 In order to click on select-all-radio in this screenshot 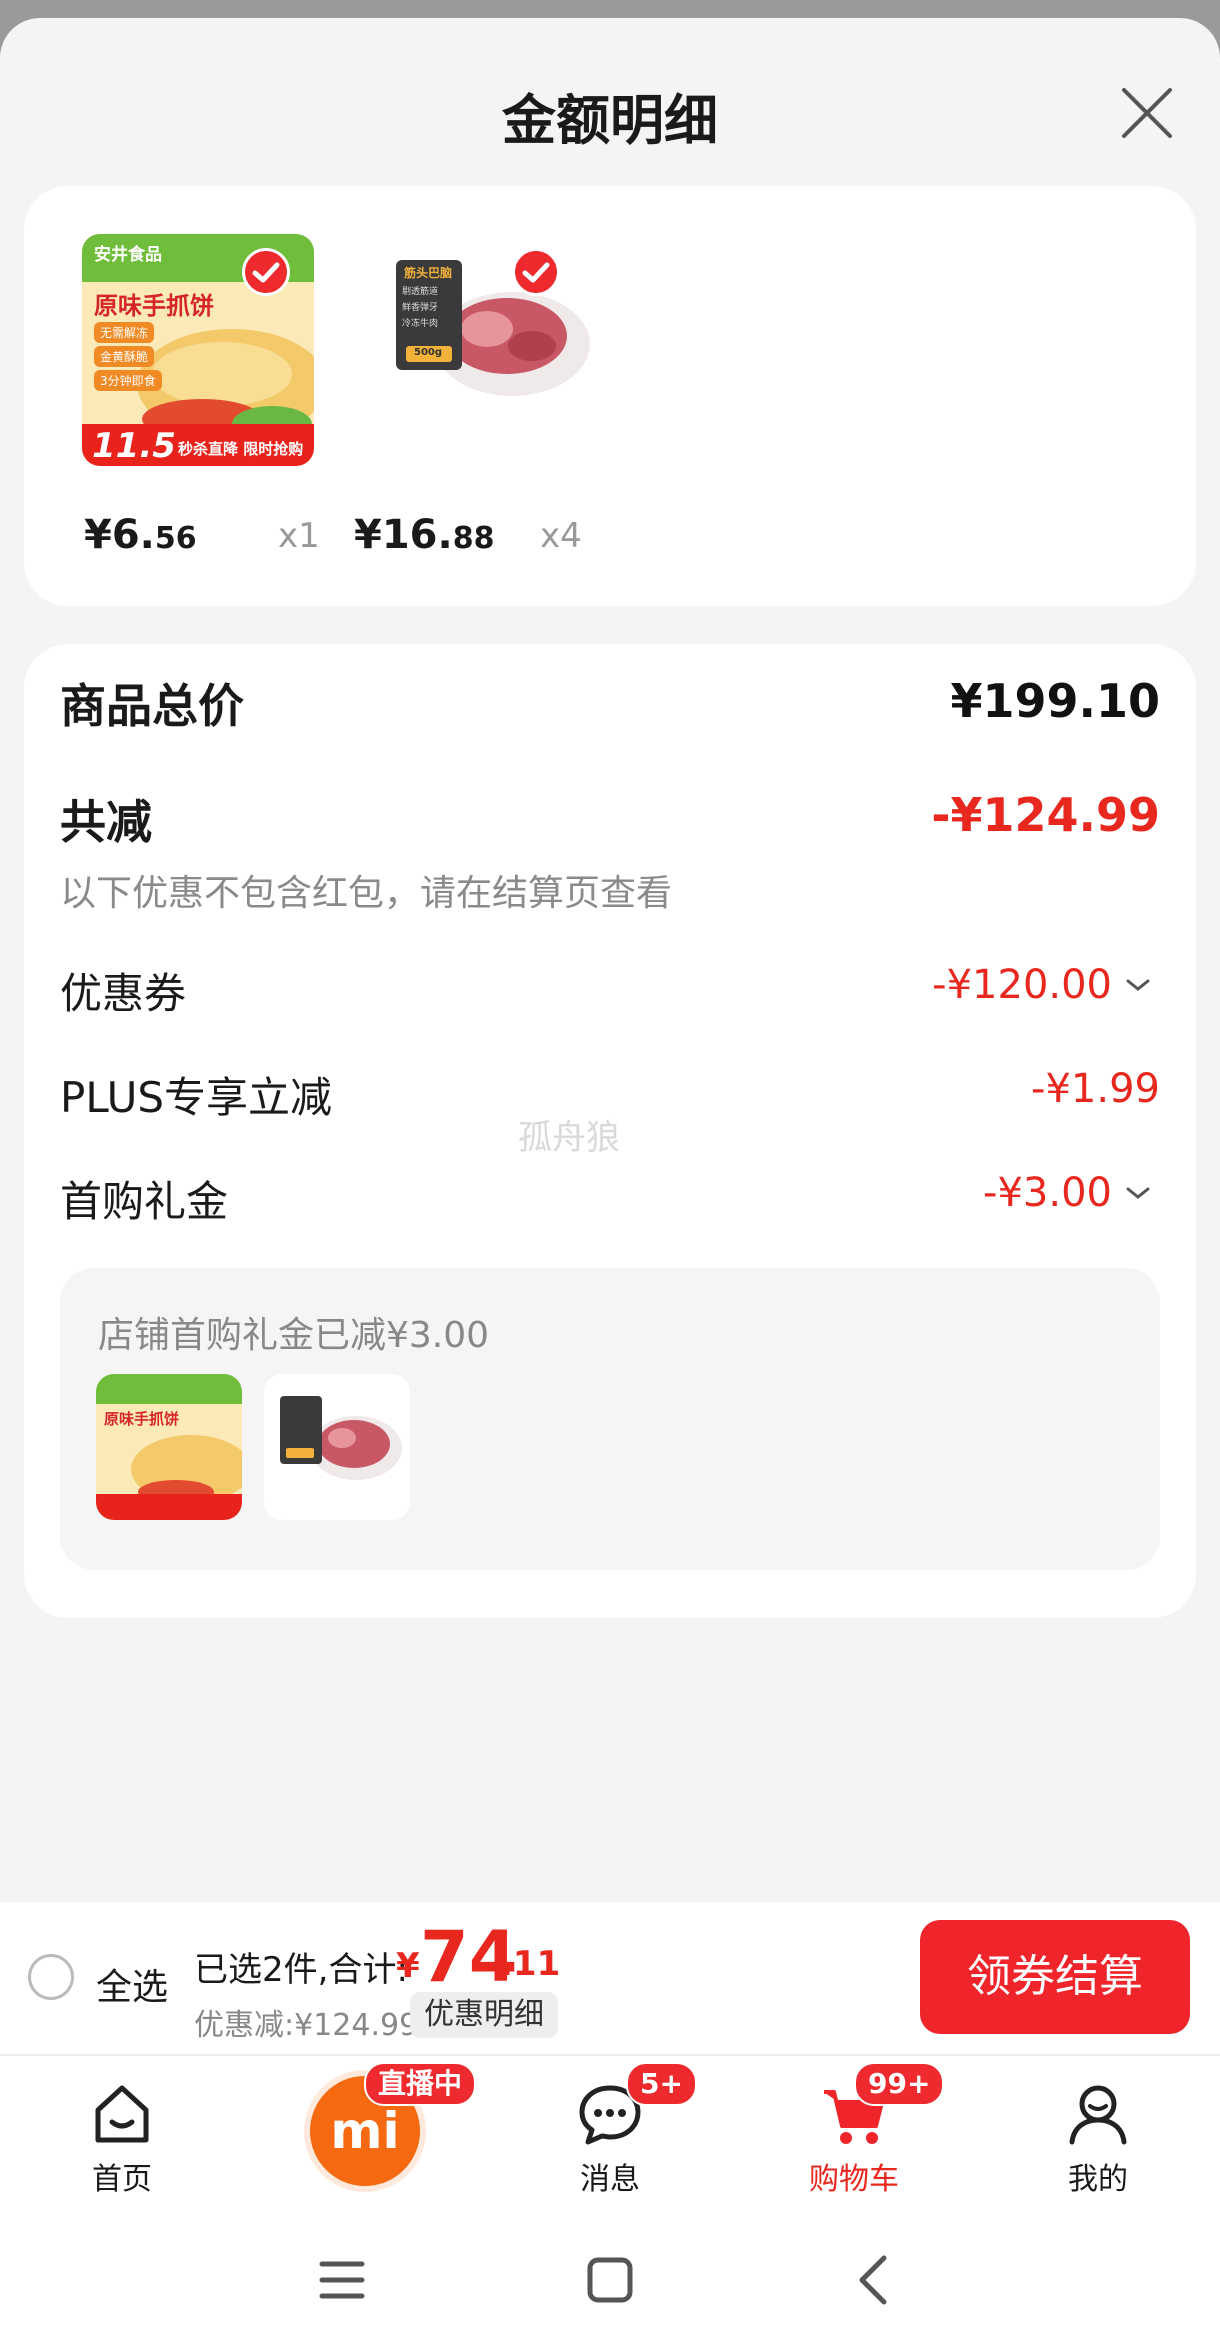, I will do `click(51, 1977)`.